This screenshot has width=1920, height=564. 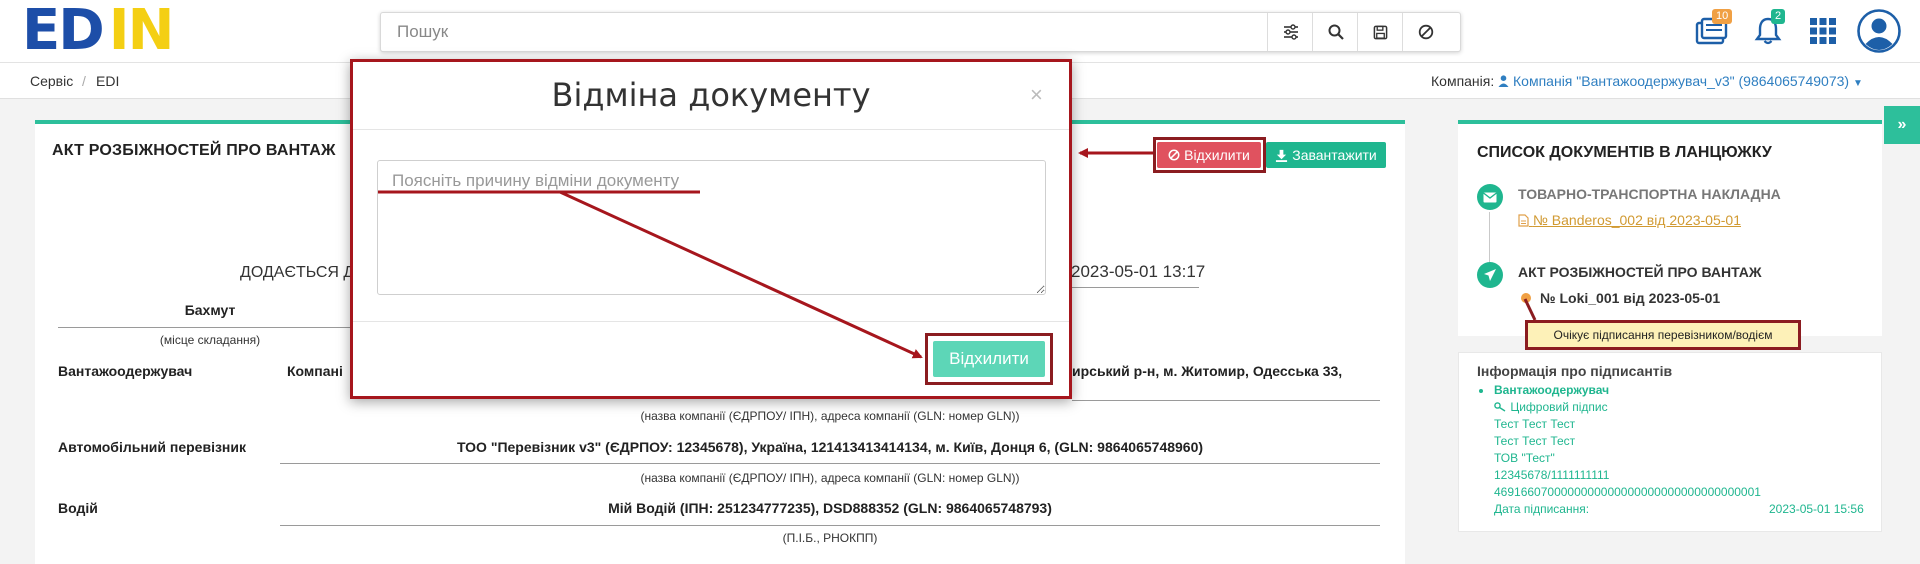 What do you see at coordinates (711, 95) in the screenshot?
I see `modal-title: Відміна документу` at bounding box center [711, 95].